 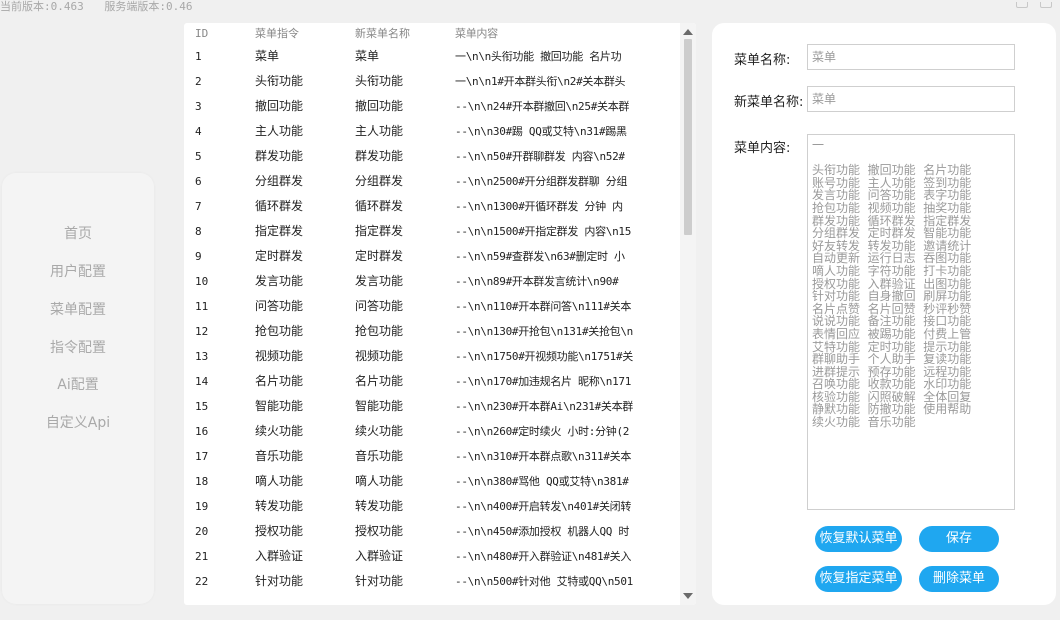 I want to click on row-command-cell: 发言功能, so click(x=279, y=281).